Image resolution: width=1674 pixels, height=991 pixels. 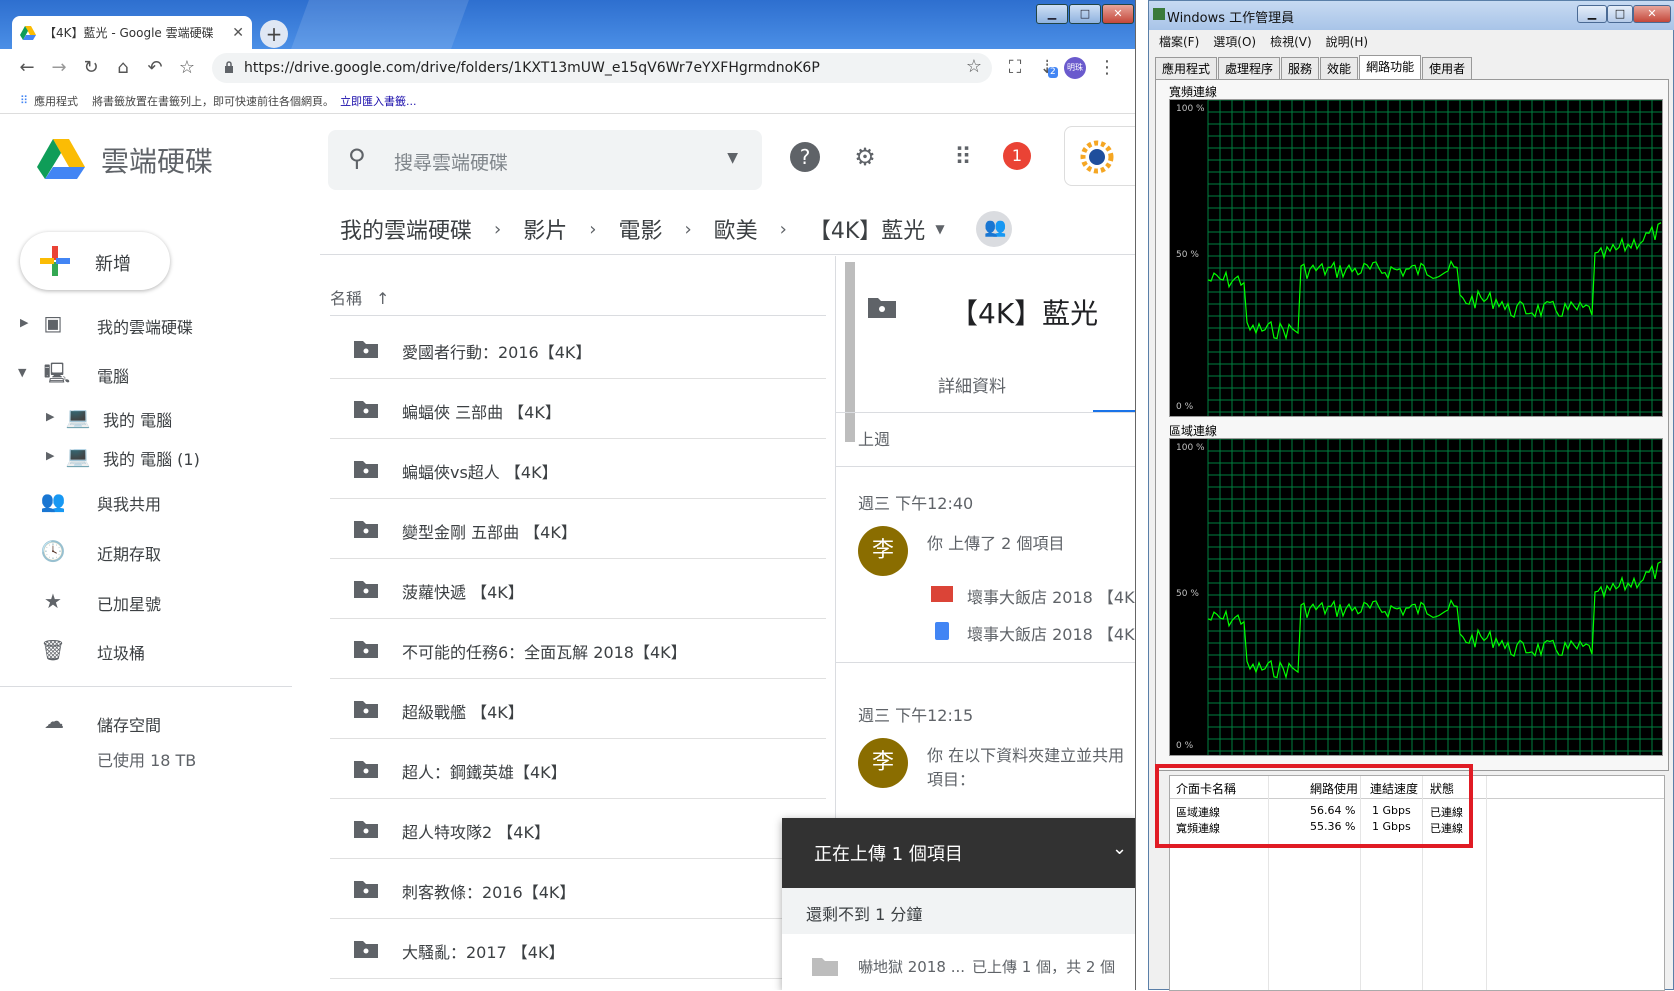 What do you see at coordinates (545, 229) in the screenshot?
I see `breadcrumb-item: 影片` at bounding box center [545, 229].